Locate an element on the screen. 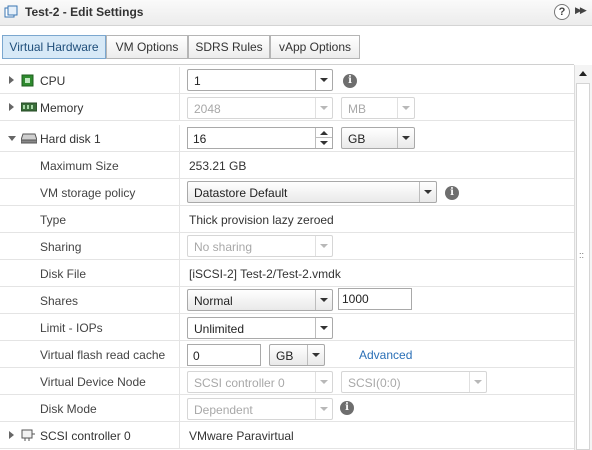  cpu-label: CPU is located at coordinates (53, 81).